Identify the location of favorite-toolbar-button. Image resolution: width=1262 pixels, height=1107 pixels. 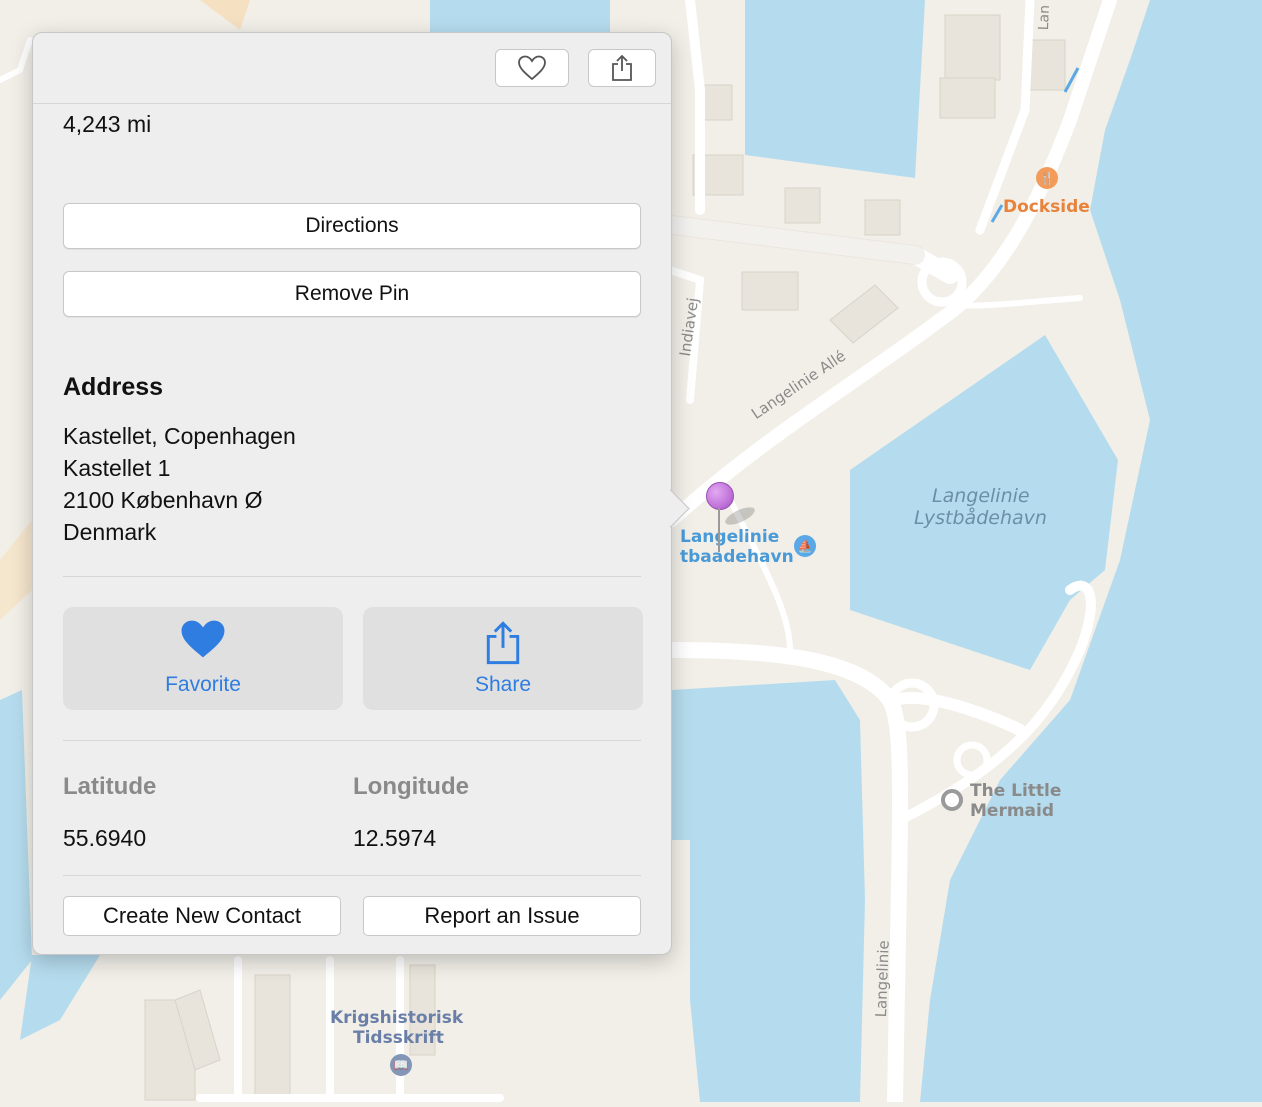
(532, 68).